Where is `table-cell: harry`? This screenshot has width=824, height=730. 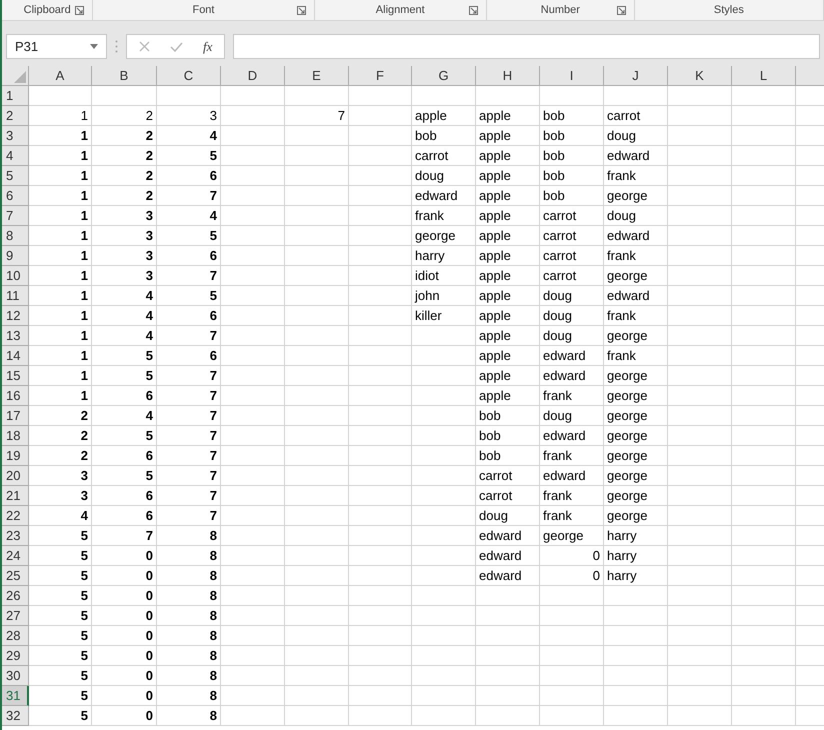 table-cell: harry is located at coordinates (636, 576).